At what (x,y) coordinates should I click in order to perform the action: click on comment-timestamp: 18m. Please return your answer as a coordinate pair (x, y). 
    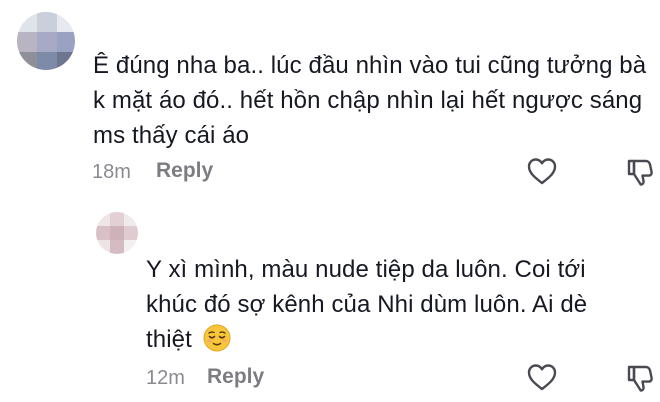
    Looking at the image, I should click on (111, 172).